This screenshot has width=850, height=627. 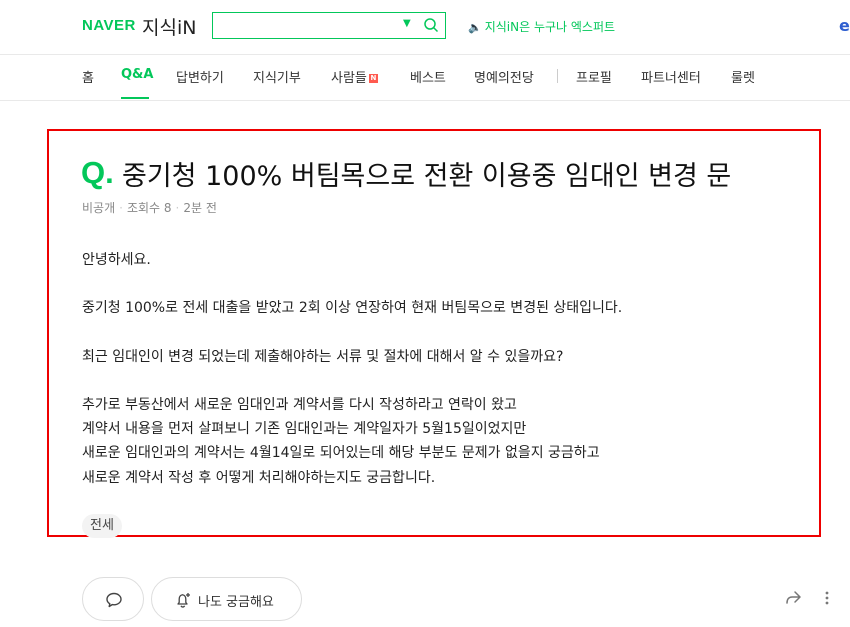 What do you see at coordinates (504, 76) in the screenshot?
I see `nav-item-hall-of-fame: 명예의전당` at bounding box center [504, 76].